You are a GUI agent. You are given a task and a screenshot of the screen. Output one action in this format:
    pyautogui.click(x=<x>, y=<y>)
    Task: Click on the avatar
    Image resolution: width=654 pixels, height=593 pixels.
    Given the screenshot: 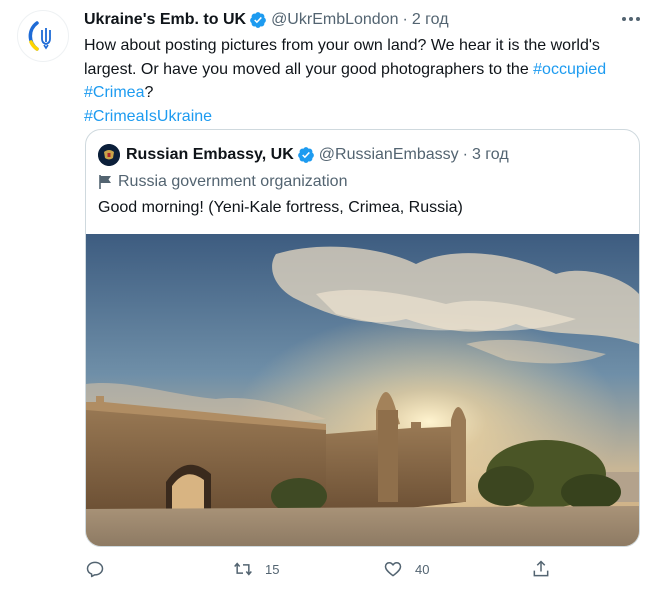 What is the action you would take?
    pyautogui.click(x=43, y=36)
    